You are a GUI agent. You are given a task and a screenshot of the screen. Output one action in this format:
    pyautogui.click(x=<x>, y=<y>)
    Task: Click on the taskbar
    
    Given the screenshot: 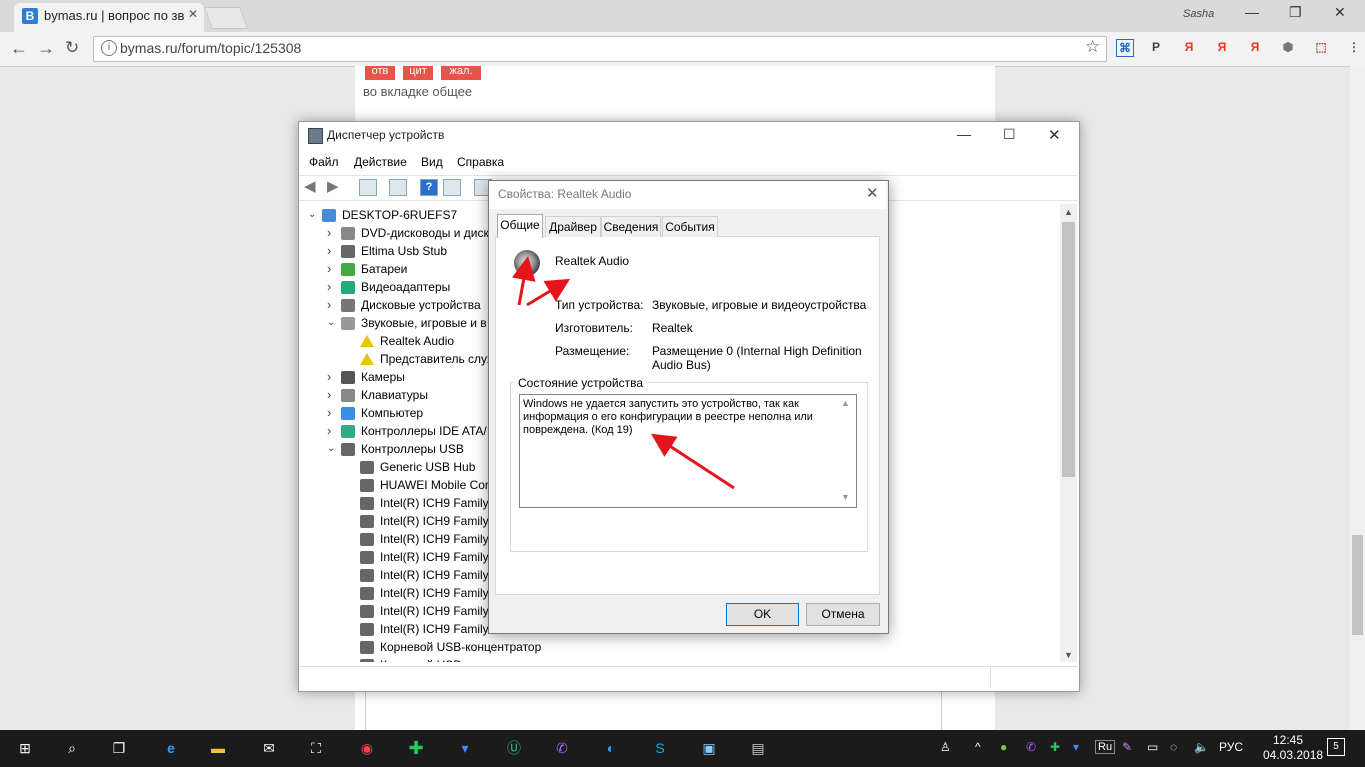 What is the action you would take?
    pyautogui.click(x=682, y=748)
    